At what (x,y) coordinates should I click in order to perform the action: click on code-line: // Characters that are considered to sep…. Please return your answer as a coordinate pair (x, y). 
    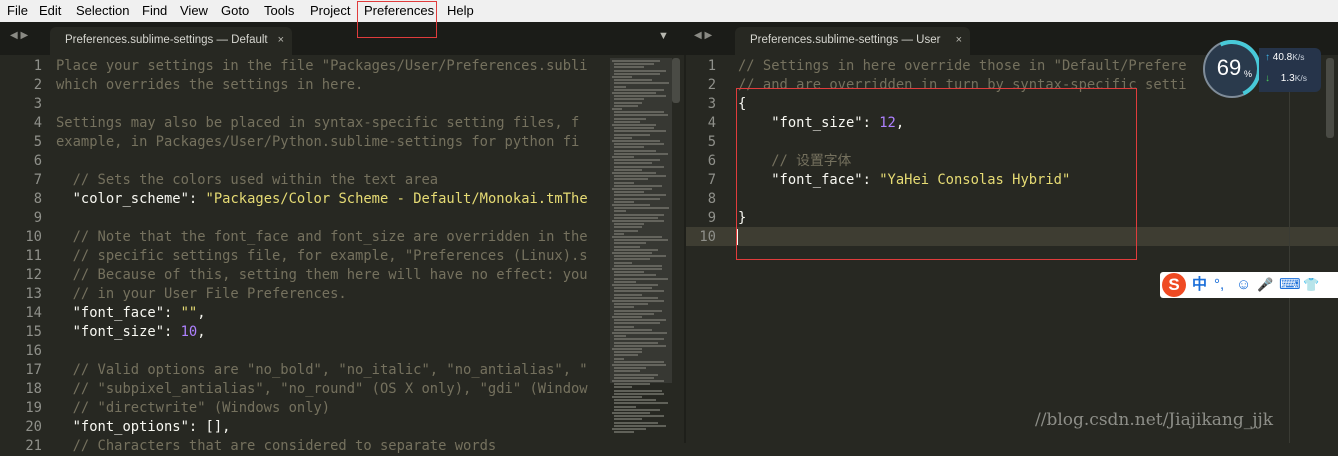
    Looking at the image, I should click on (332, 446).